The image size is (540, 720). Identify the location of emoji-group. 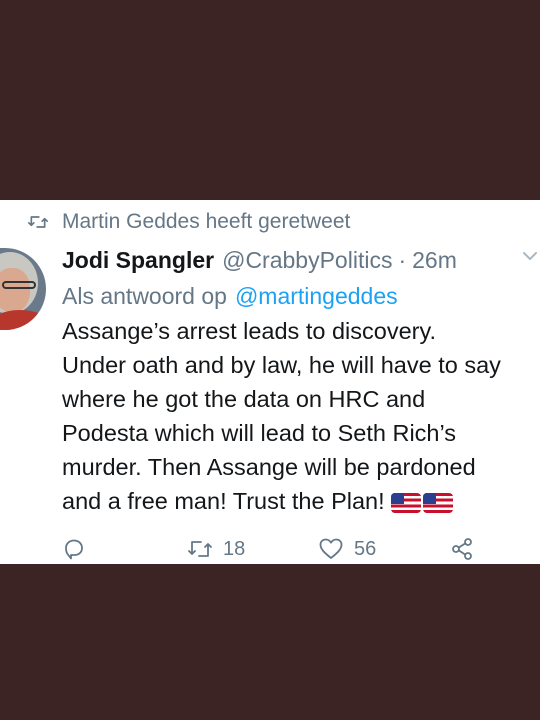
(421, 502).